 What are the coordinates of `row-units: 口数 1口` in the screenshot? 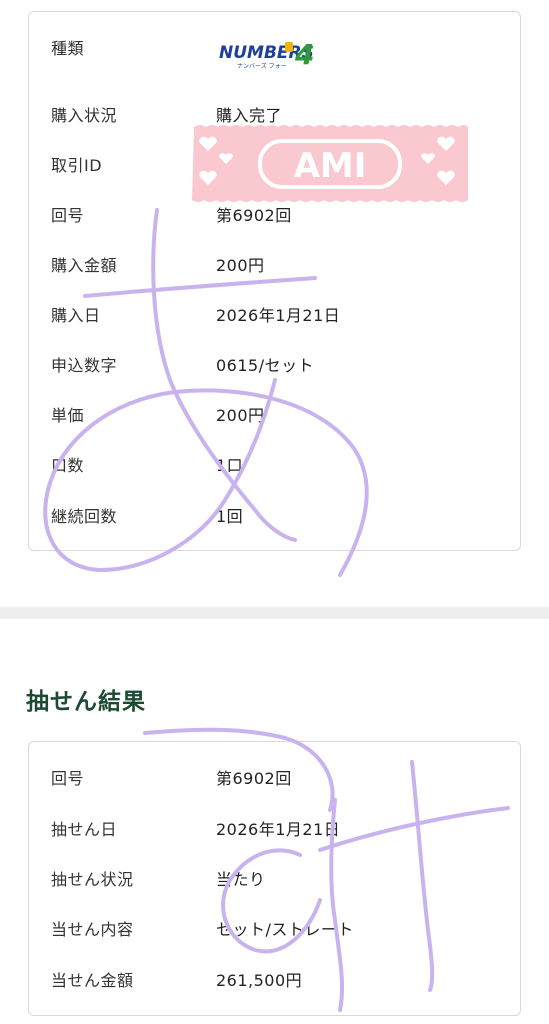 It's located at (274, 464).